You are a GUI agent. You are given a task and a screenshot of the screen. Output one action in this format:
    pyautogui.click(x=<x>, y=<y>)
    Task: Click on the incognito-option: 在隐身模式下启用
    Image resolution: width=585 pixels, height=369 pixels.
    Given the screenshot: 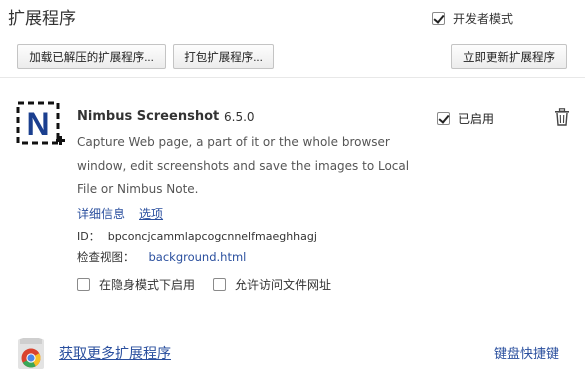 What is the action you would take?
    pyautogui.click(x=136, y=284)
    